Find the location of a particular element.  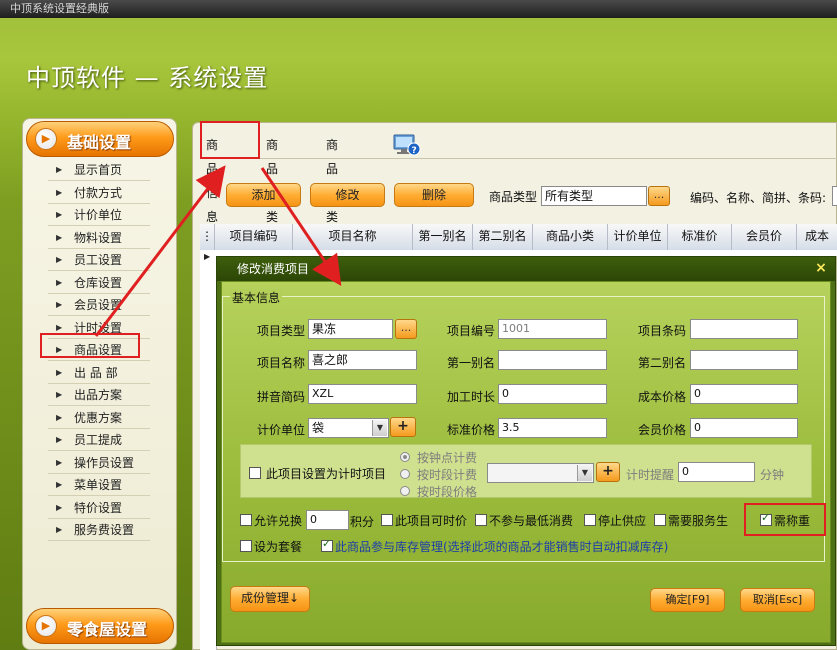

allow-exchange-checkbox is located at coordinates (246, 520).